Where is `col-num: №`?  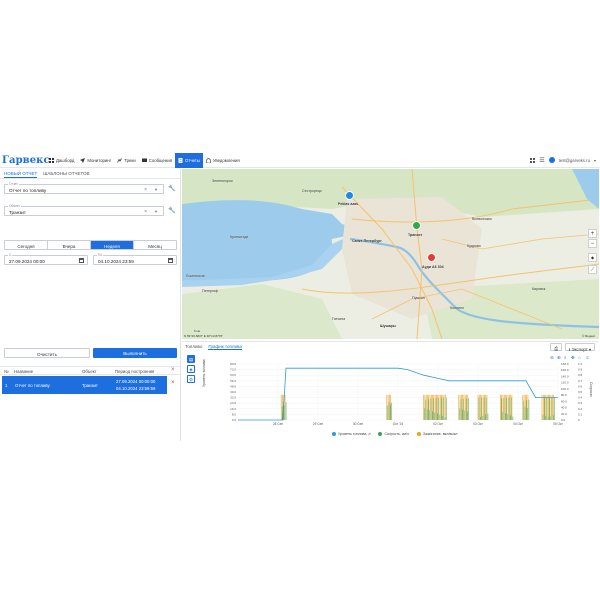
col-num: № is located at coordinates (6, 371).